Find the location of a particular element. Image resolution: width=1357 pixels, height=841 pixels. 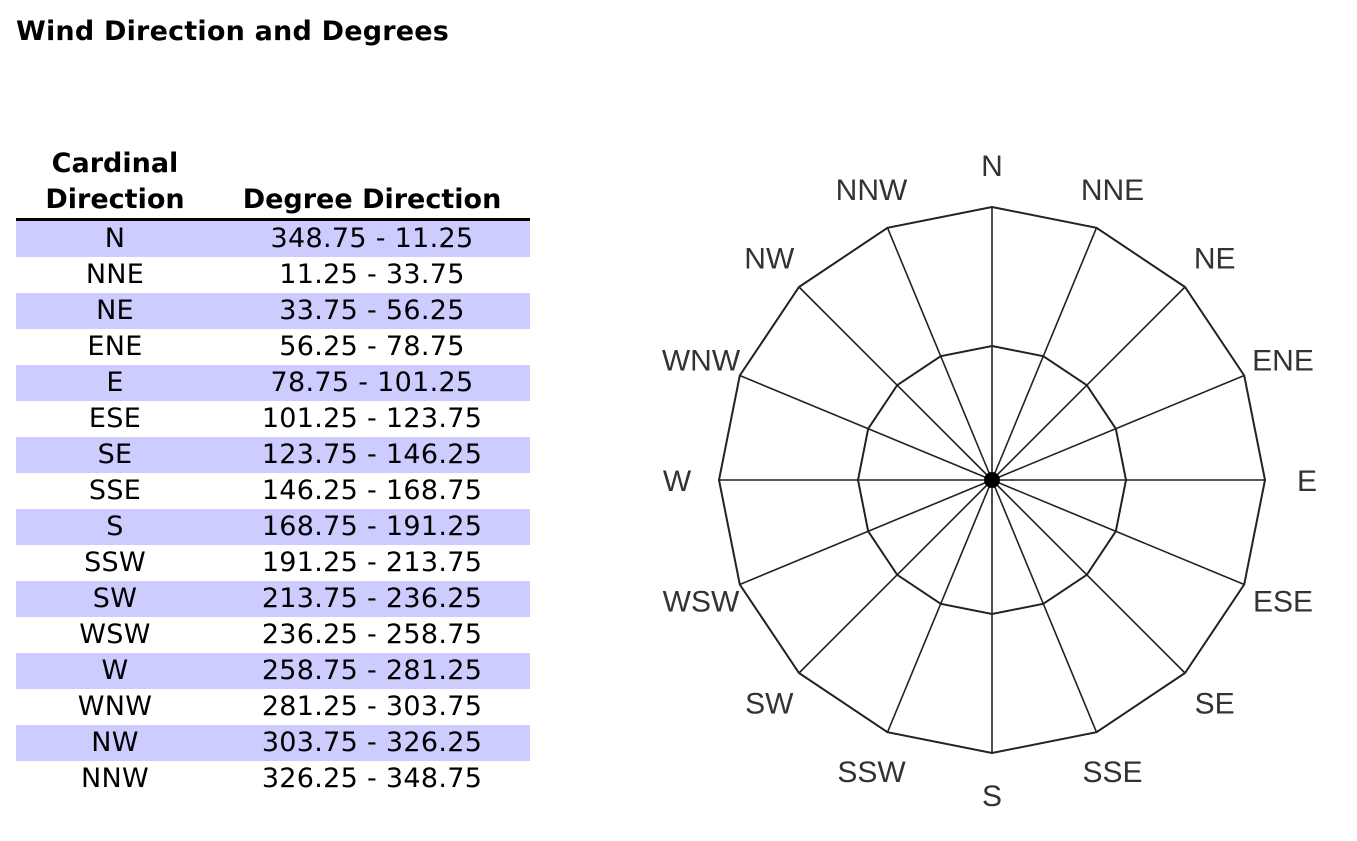

table-row: NNE 11.25 - 33.75 is located at coordinates (273, 275).